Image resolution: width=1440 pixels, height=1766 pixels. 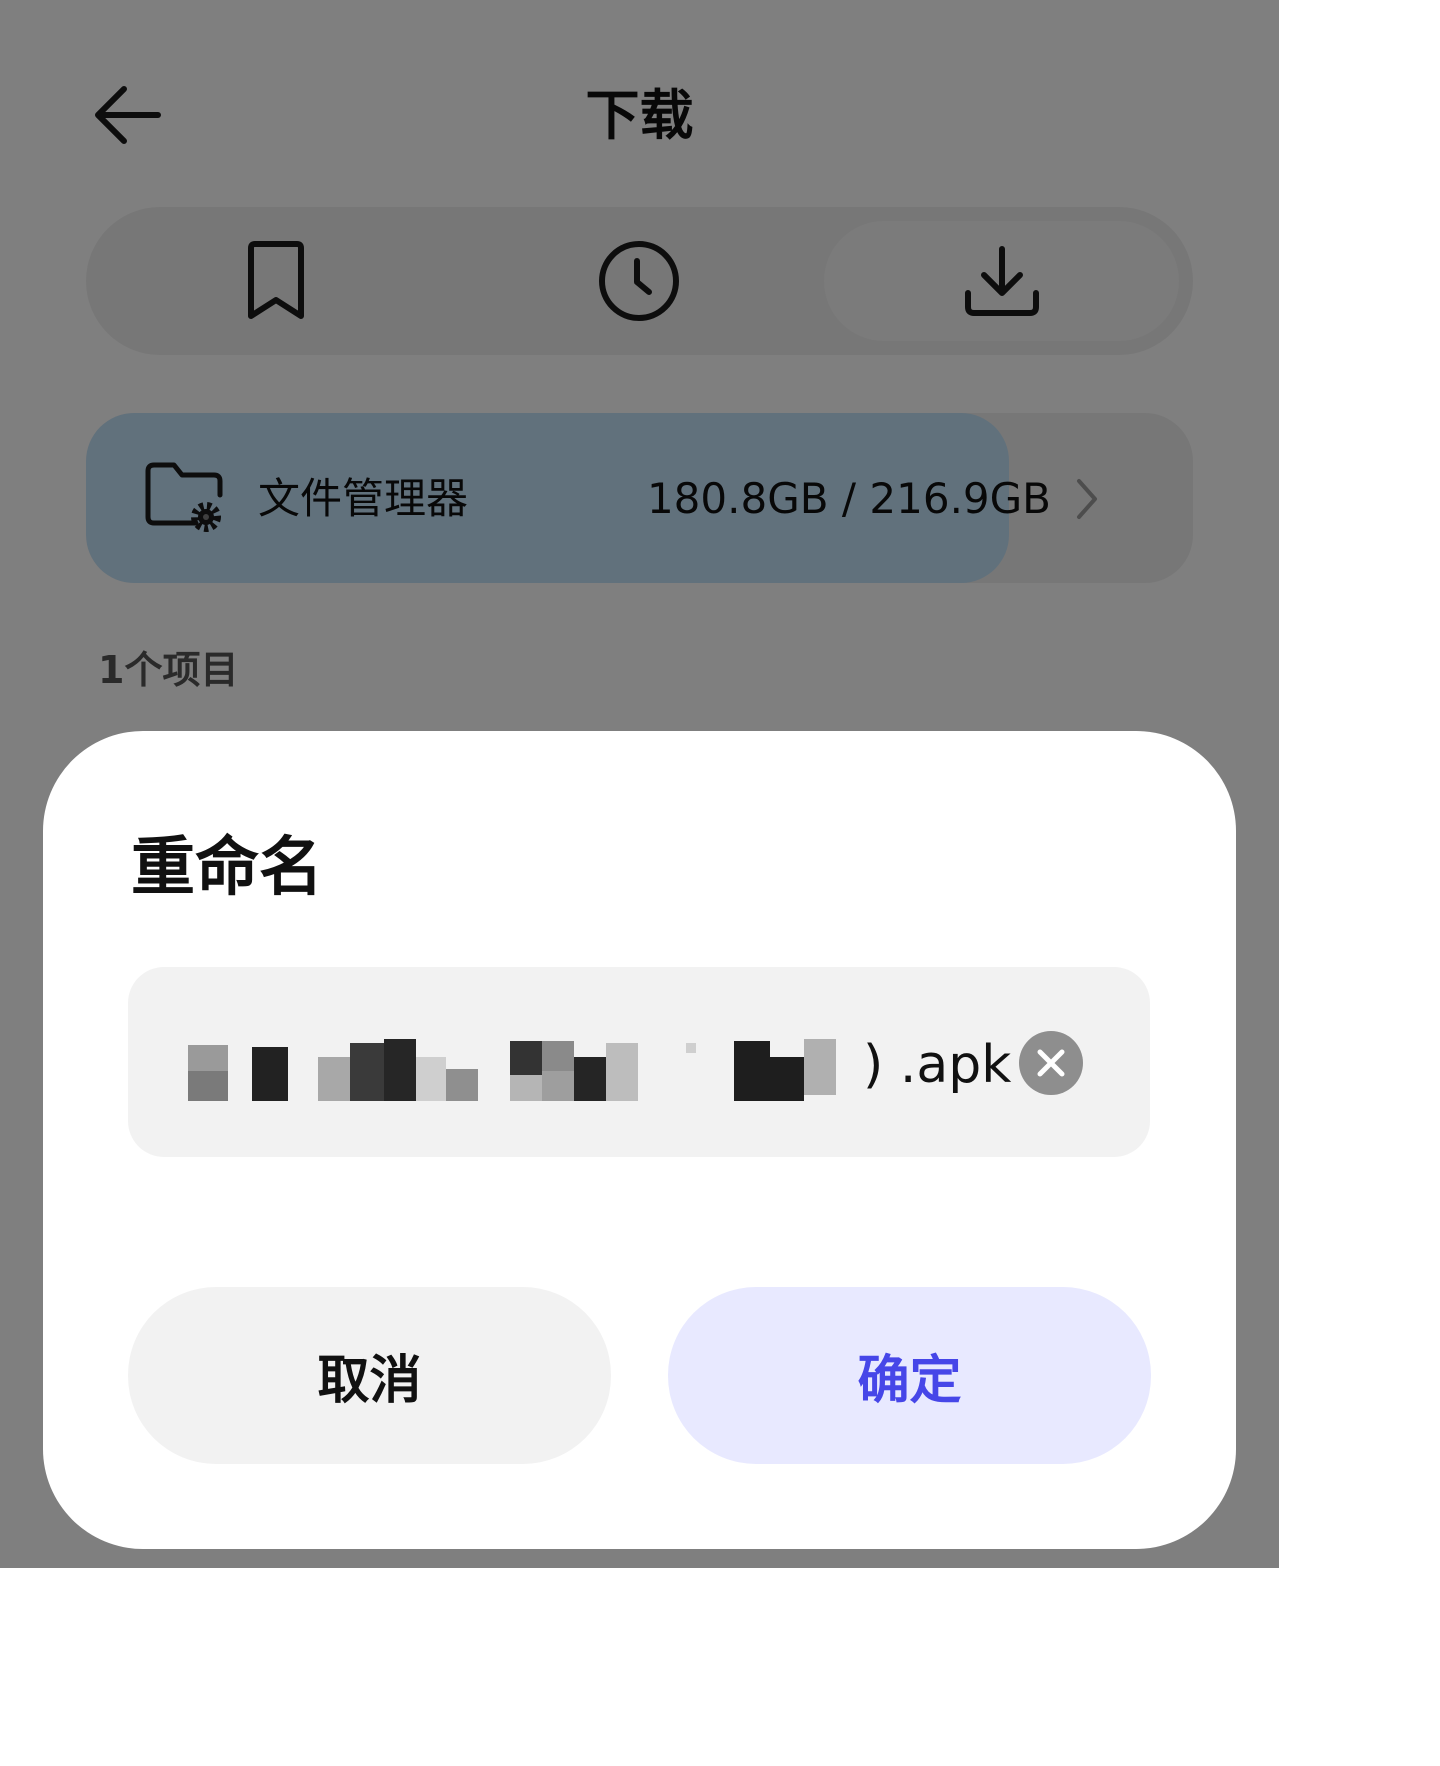 I want to click on clear-button, so click(x=1051, y=1063).